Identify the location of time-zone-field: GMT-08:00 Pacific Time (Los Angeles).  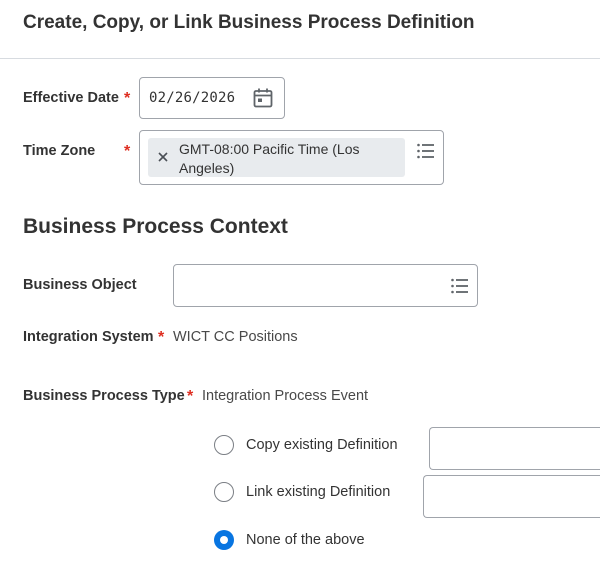
(291, 157).